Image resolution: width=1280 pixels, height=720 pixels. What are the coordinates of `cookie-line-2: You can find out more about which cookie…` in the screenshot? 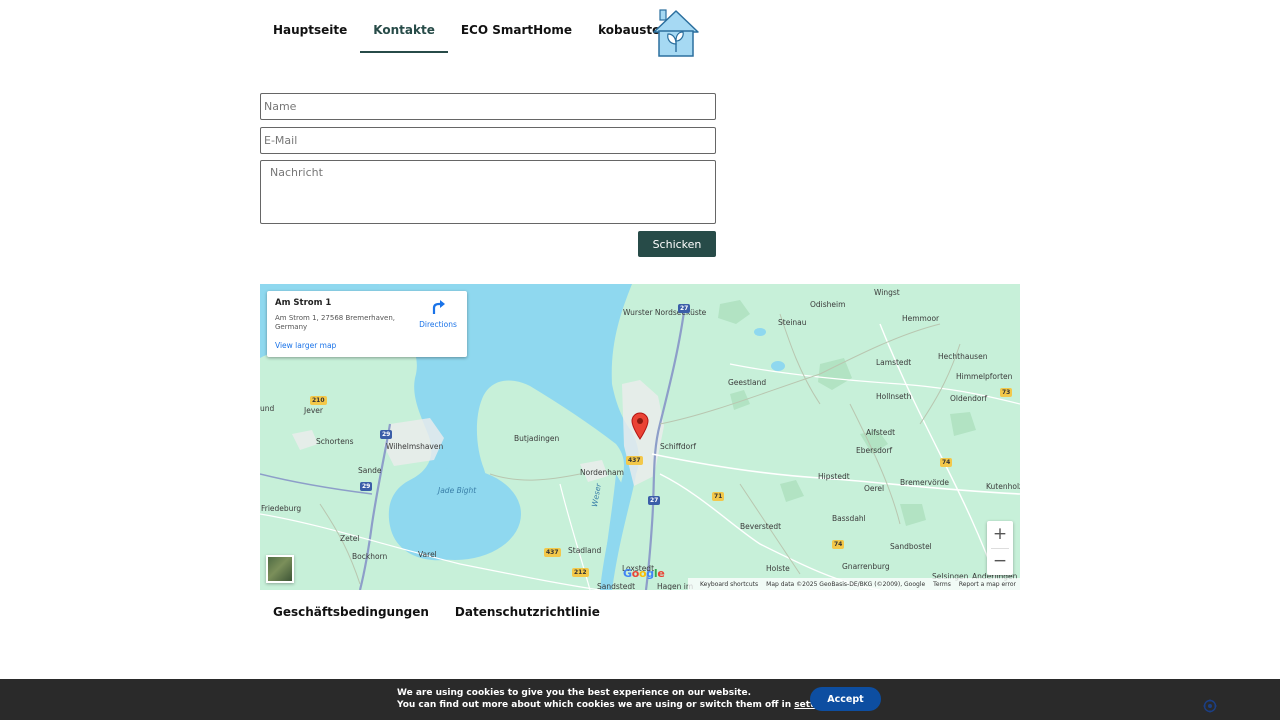 It's located at (618, 705).